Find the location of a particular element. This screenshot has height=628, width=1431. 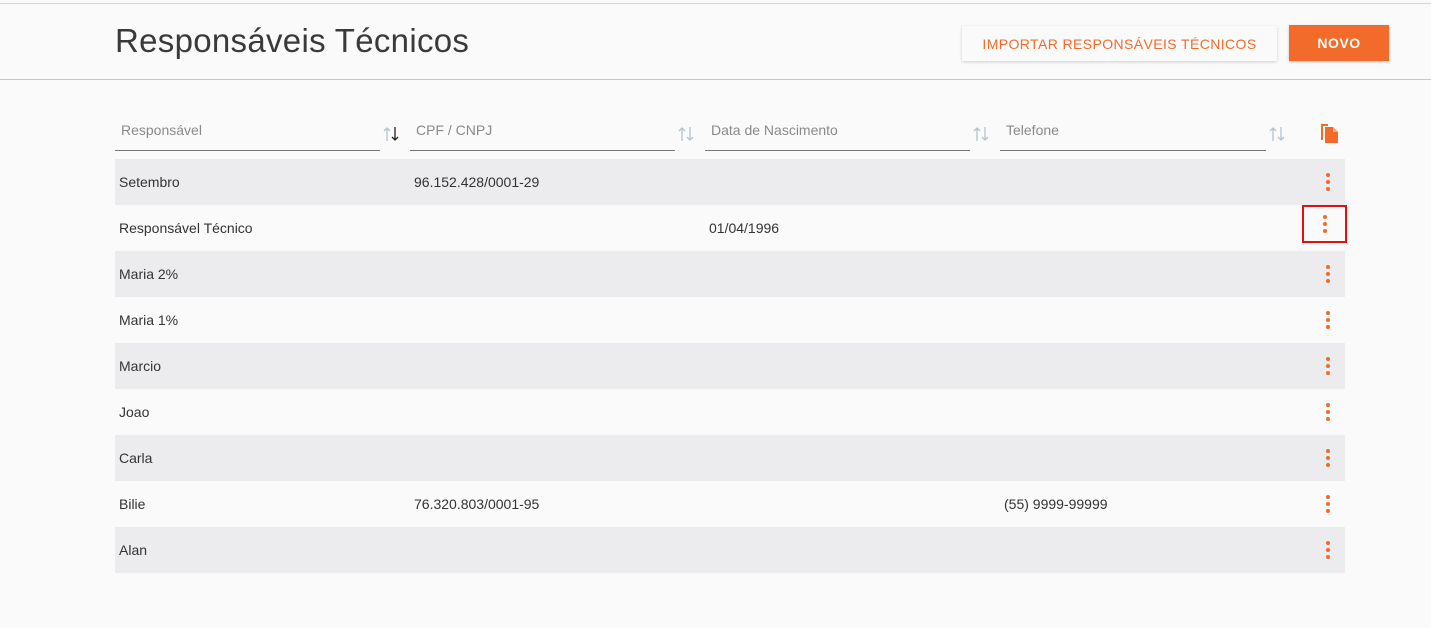

sort-responsavel-icon is located at coordinates (391, 134).